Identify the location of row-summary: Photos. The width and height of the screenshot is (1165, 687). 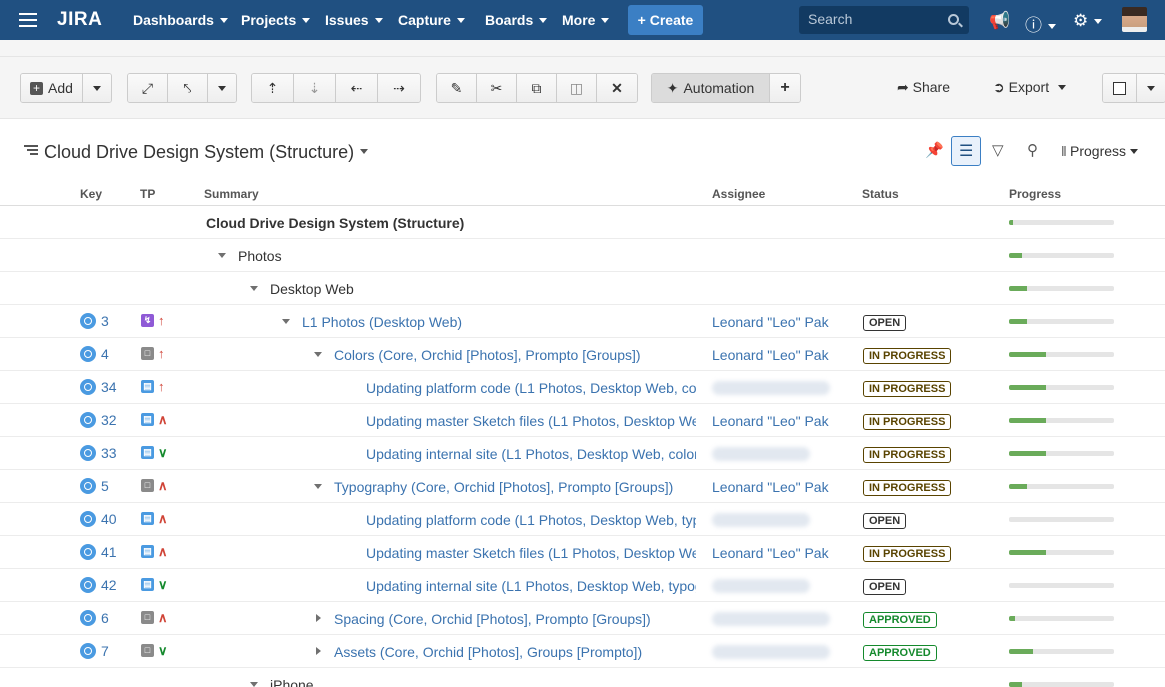
(467, 256).